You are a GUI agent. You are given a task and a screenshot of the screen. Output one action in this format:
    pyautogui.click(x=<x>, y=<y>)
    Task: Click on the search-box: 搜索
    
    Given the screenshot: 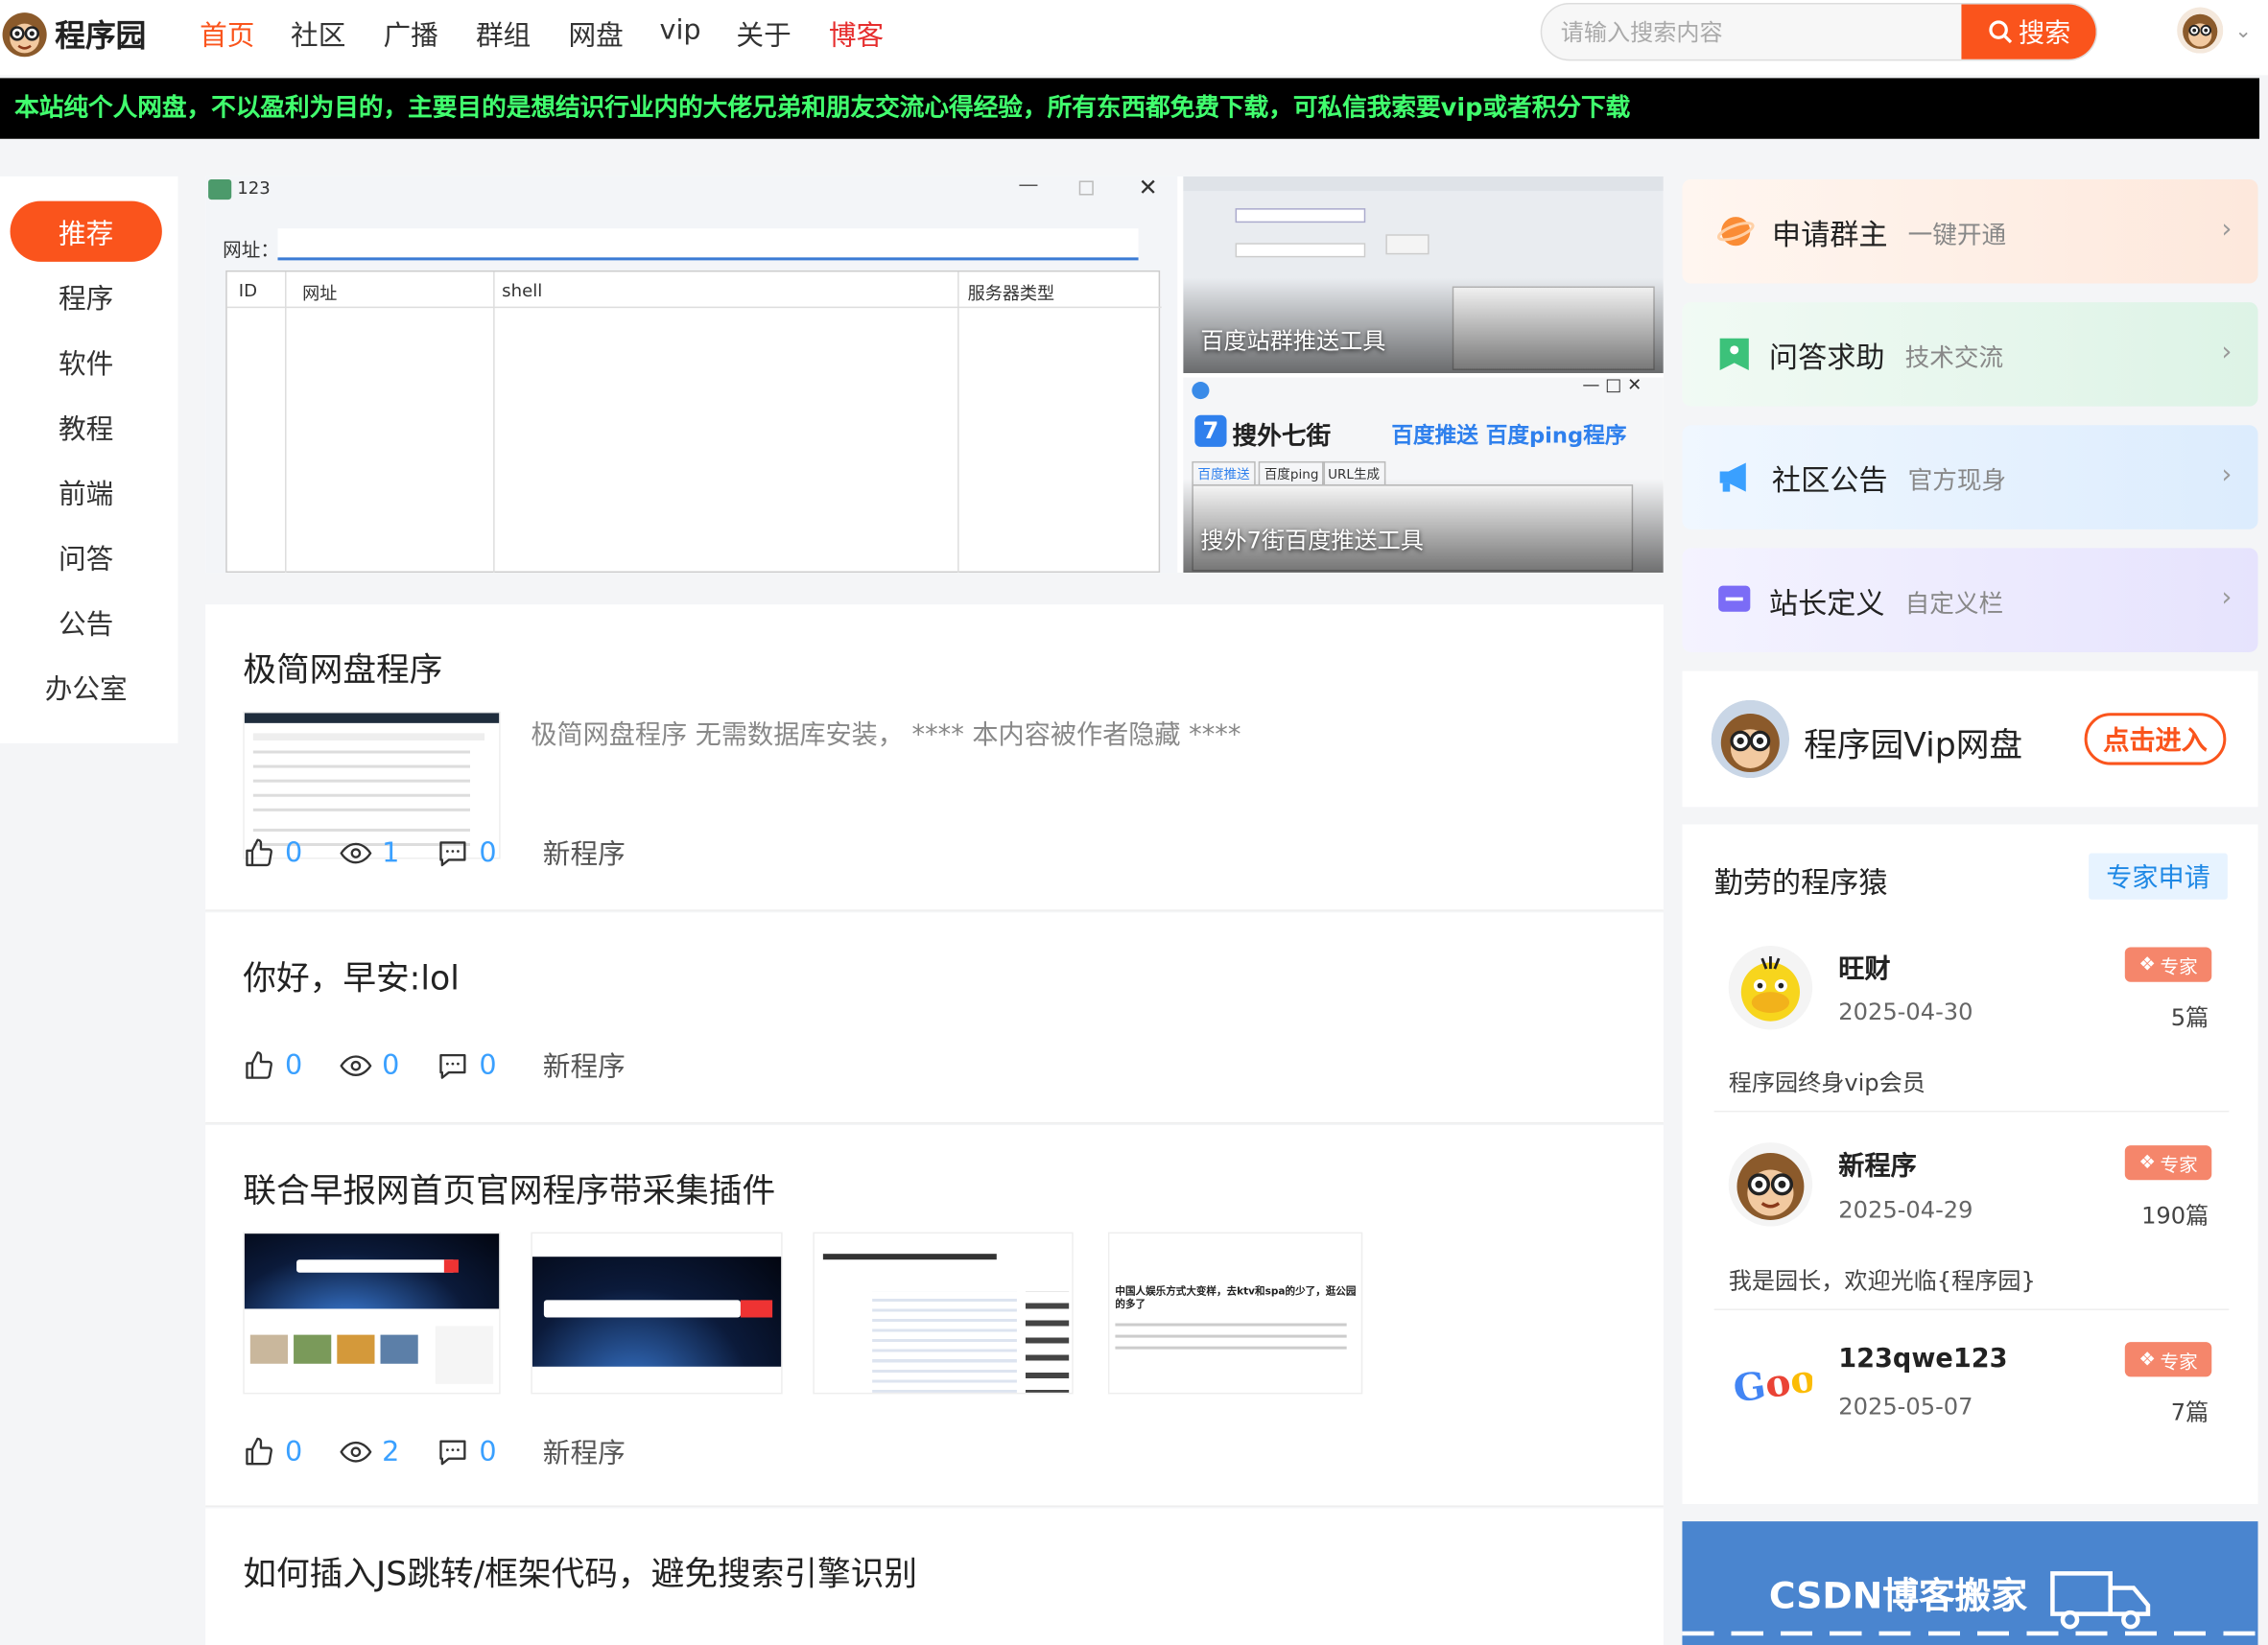 What is the action you would take?
    pyautogui.click(x=1819, y=32)
    